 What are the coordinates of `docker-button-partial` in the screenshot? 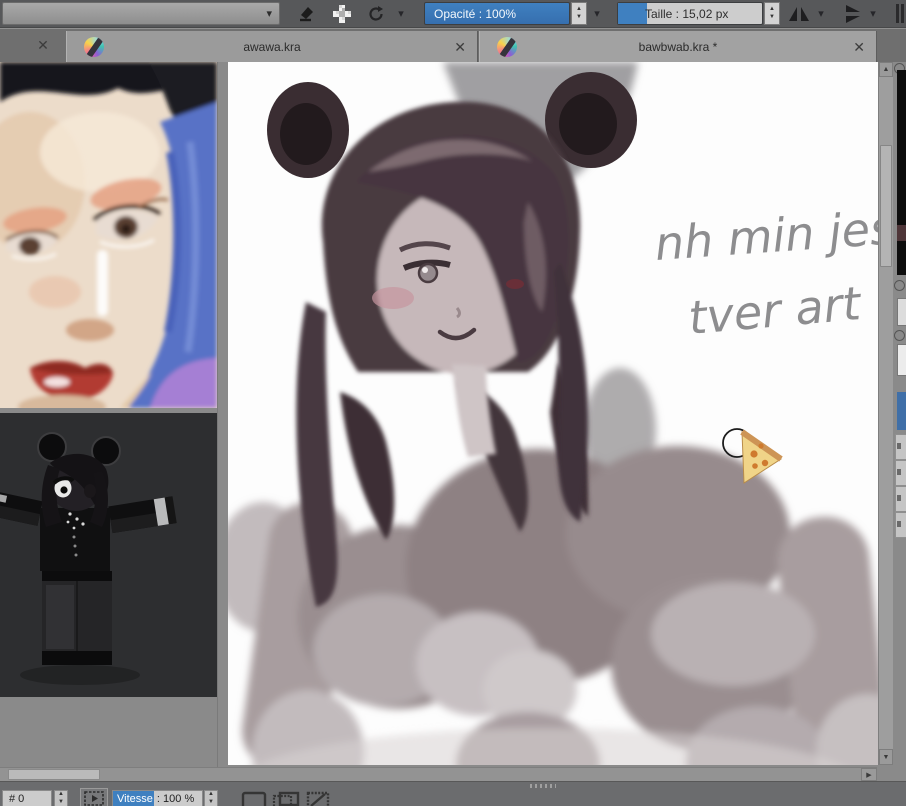 It's located at (901, 360).